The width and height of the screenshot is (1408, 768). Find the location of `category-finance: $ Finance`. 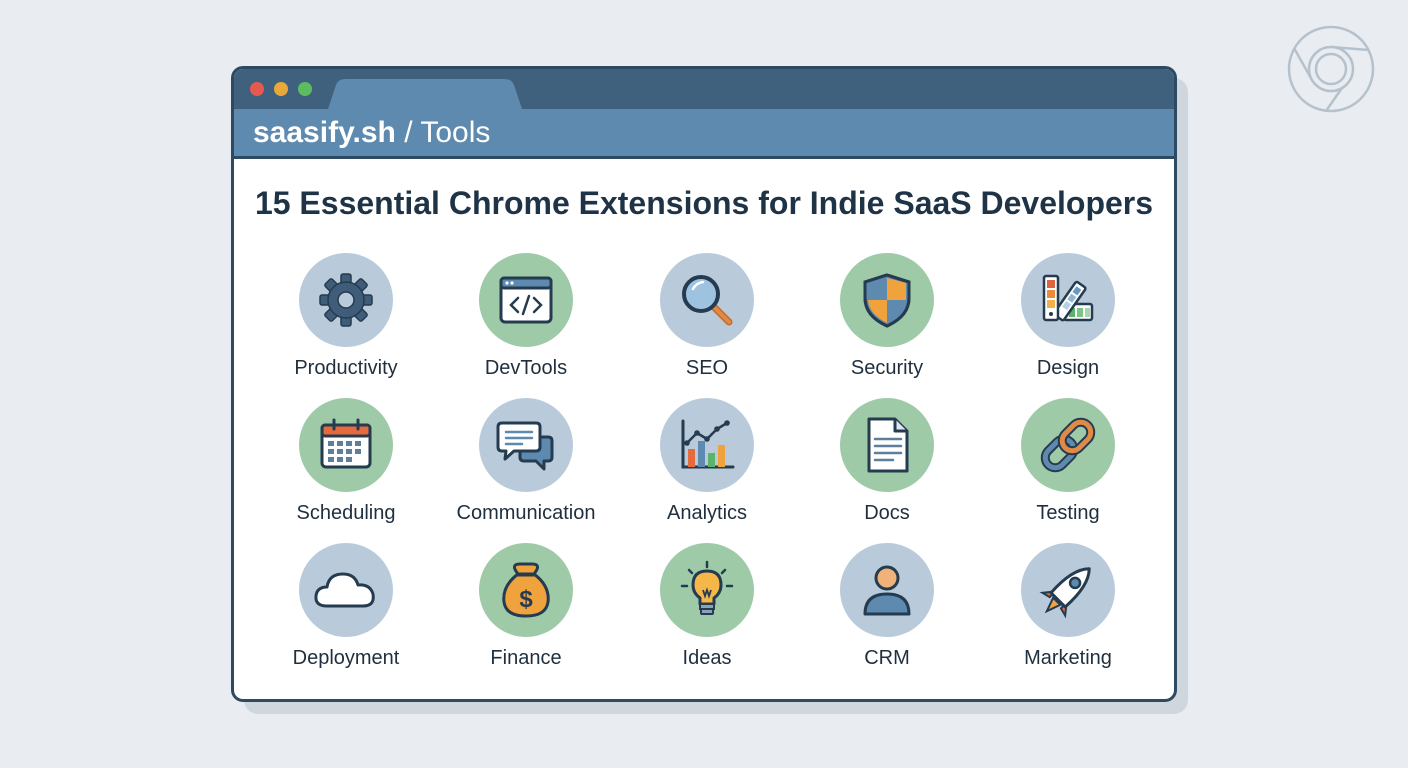

category-finance: $ Finance is located at coordinates (526, 607).